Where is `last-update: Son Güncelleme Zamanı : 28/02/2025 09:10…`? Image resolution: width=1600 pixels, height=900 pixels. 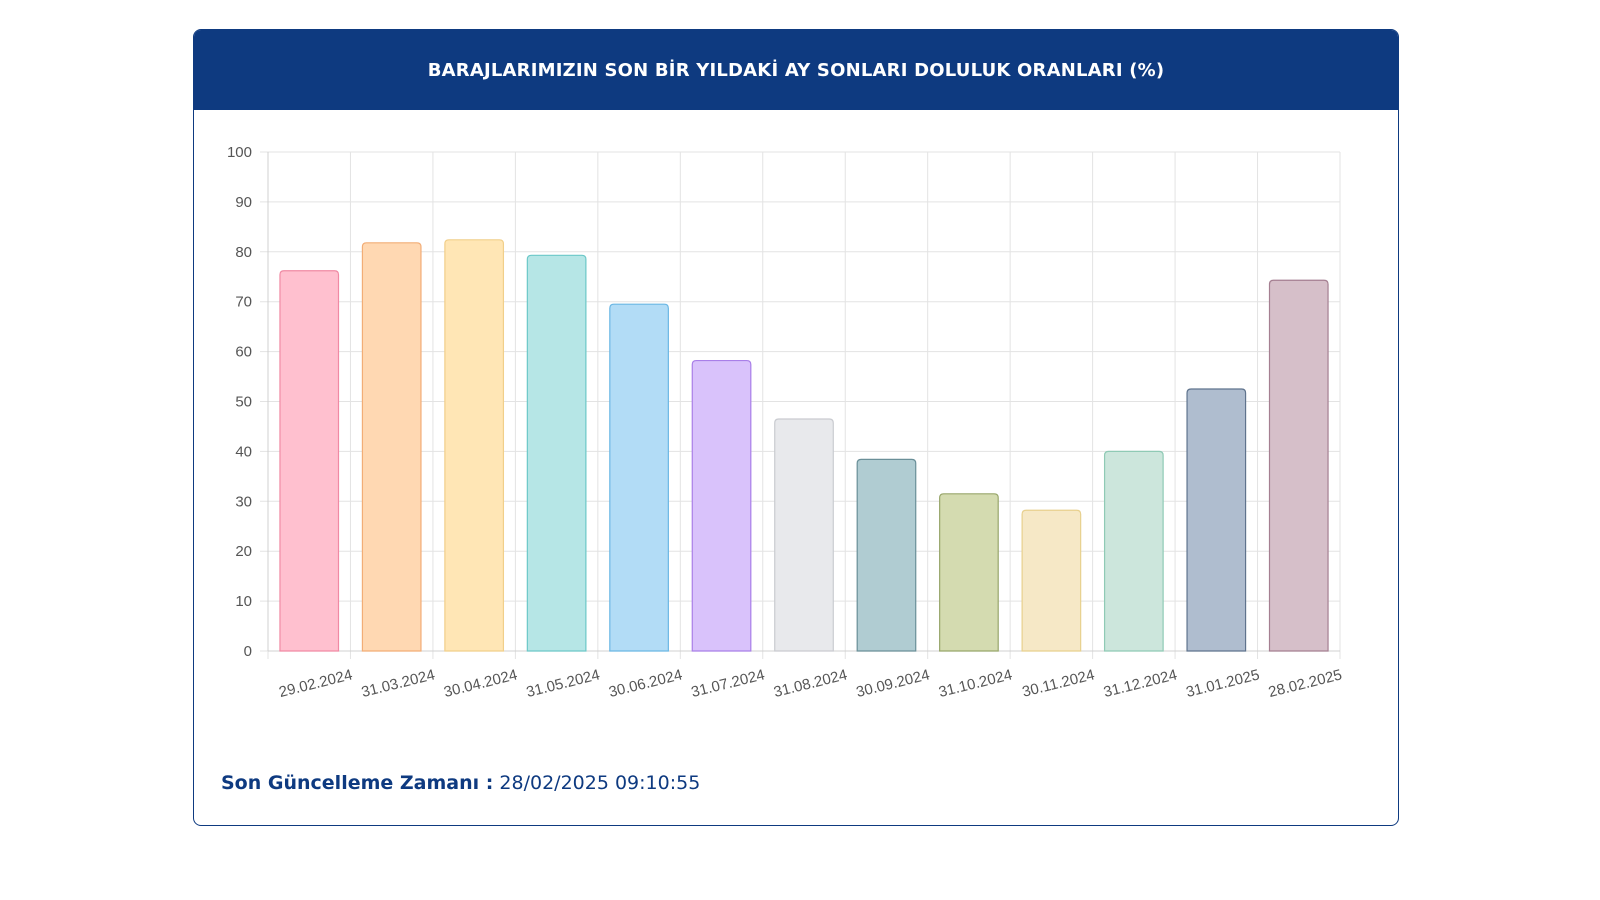
last-update: Son Güncelleme Zamanı : 28/02/2025 09:10… is located at coordinates (460, 783).